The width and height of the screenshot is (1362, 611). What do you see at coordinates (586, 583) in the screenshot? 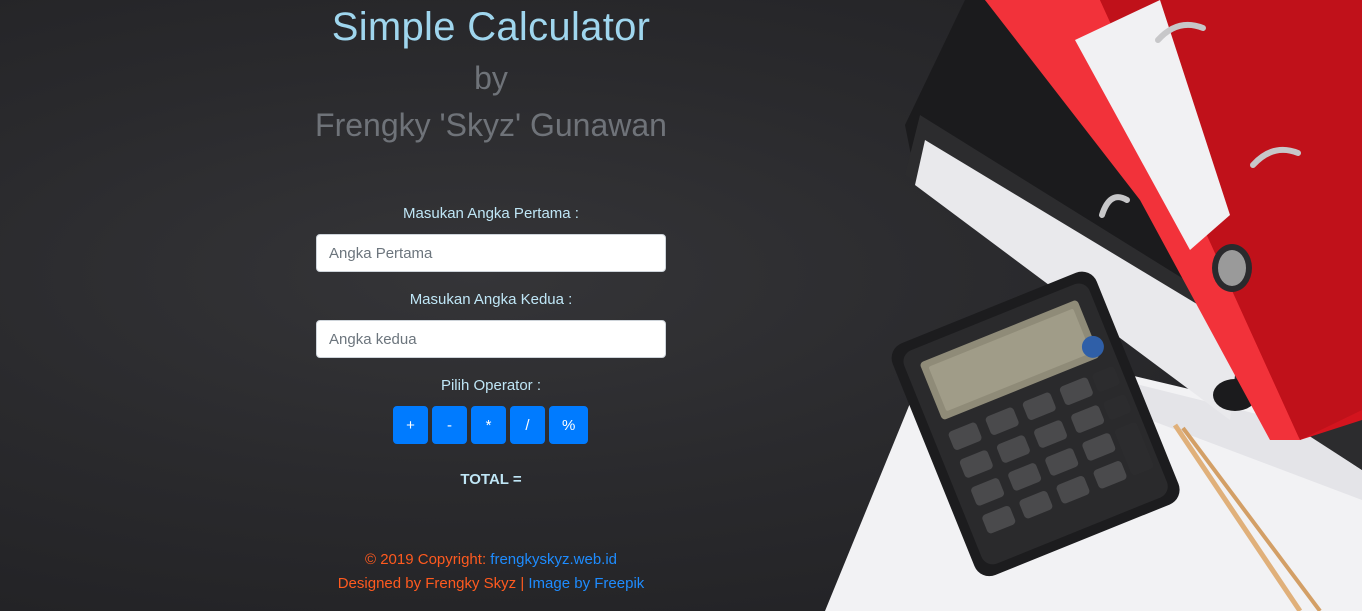
I see `image-credit-link: Image by Freepik` at bounding box center [586, 583].